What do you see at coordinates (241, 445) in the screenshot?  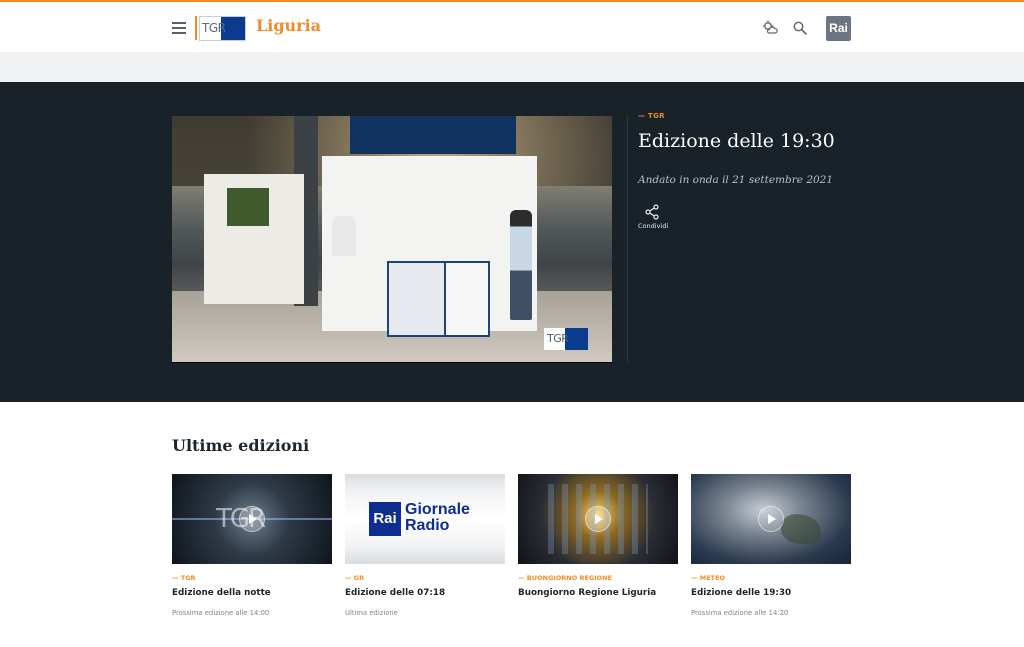 I see `section-title: Ultime edizioni` at bounding box center [241, 445].